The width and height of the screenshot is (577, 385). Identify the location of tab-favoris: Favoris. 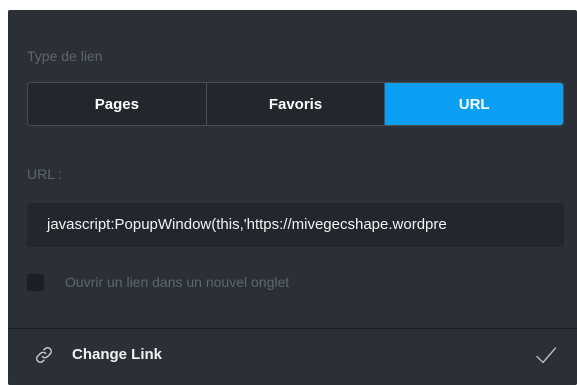
(295, 104).